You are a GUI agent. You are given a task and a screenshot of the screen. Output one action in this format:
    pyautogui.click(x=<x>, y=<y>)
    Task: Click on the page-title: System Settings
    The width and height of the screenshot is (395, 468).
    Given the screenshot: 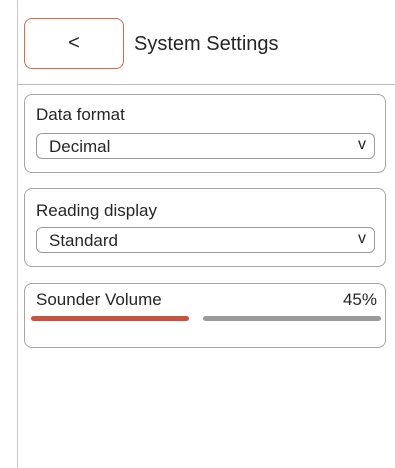 What is the action you would take?
    pyautogui.click(x=206, y=44)
    